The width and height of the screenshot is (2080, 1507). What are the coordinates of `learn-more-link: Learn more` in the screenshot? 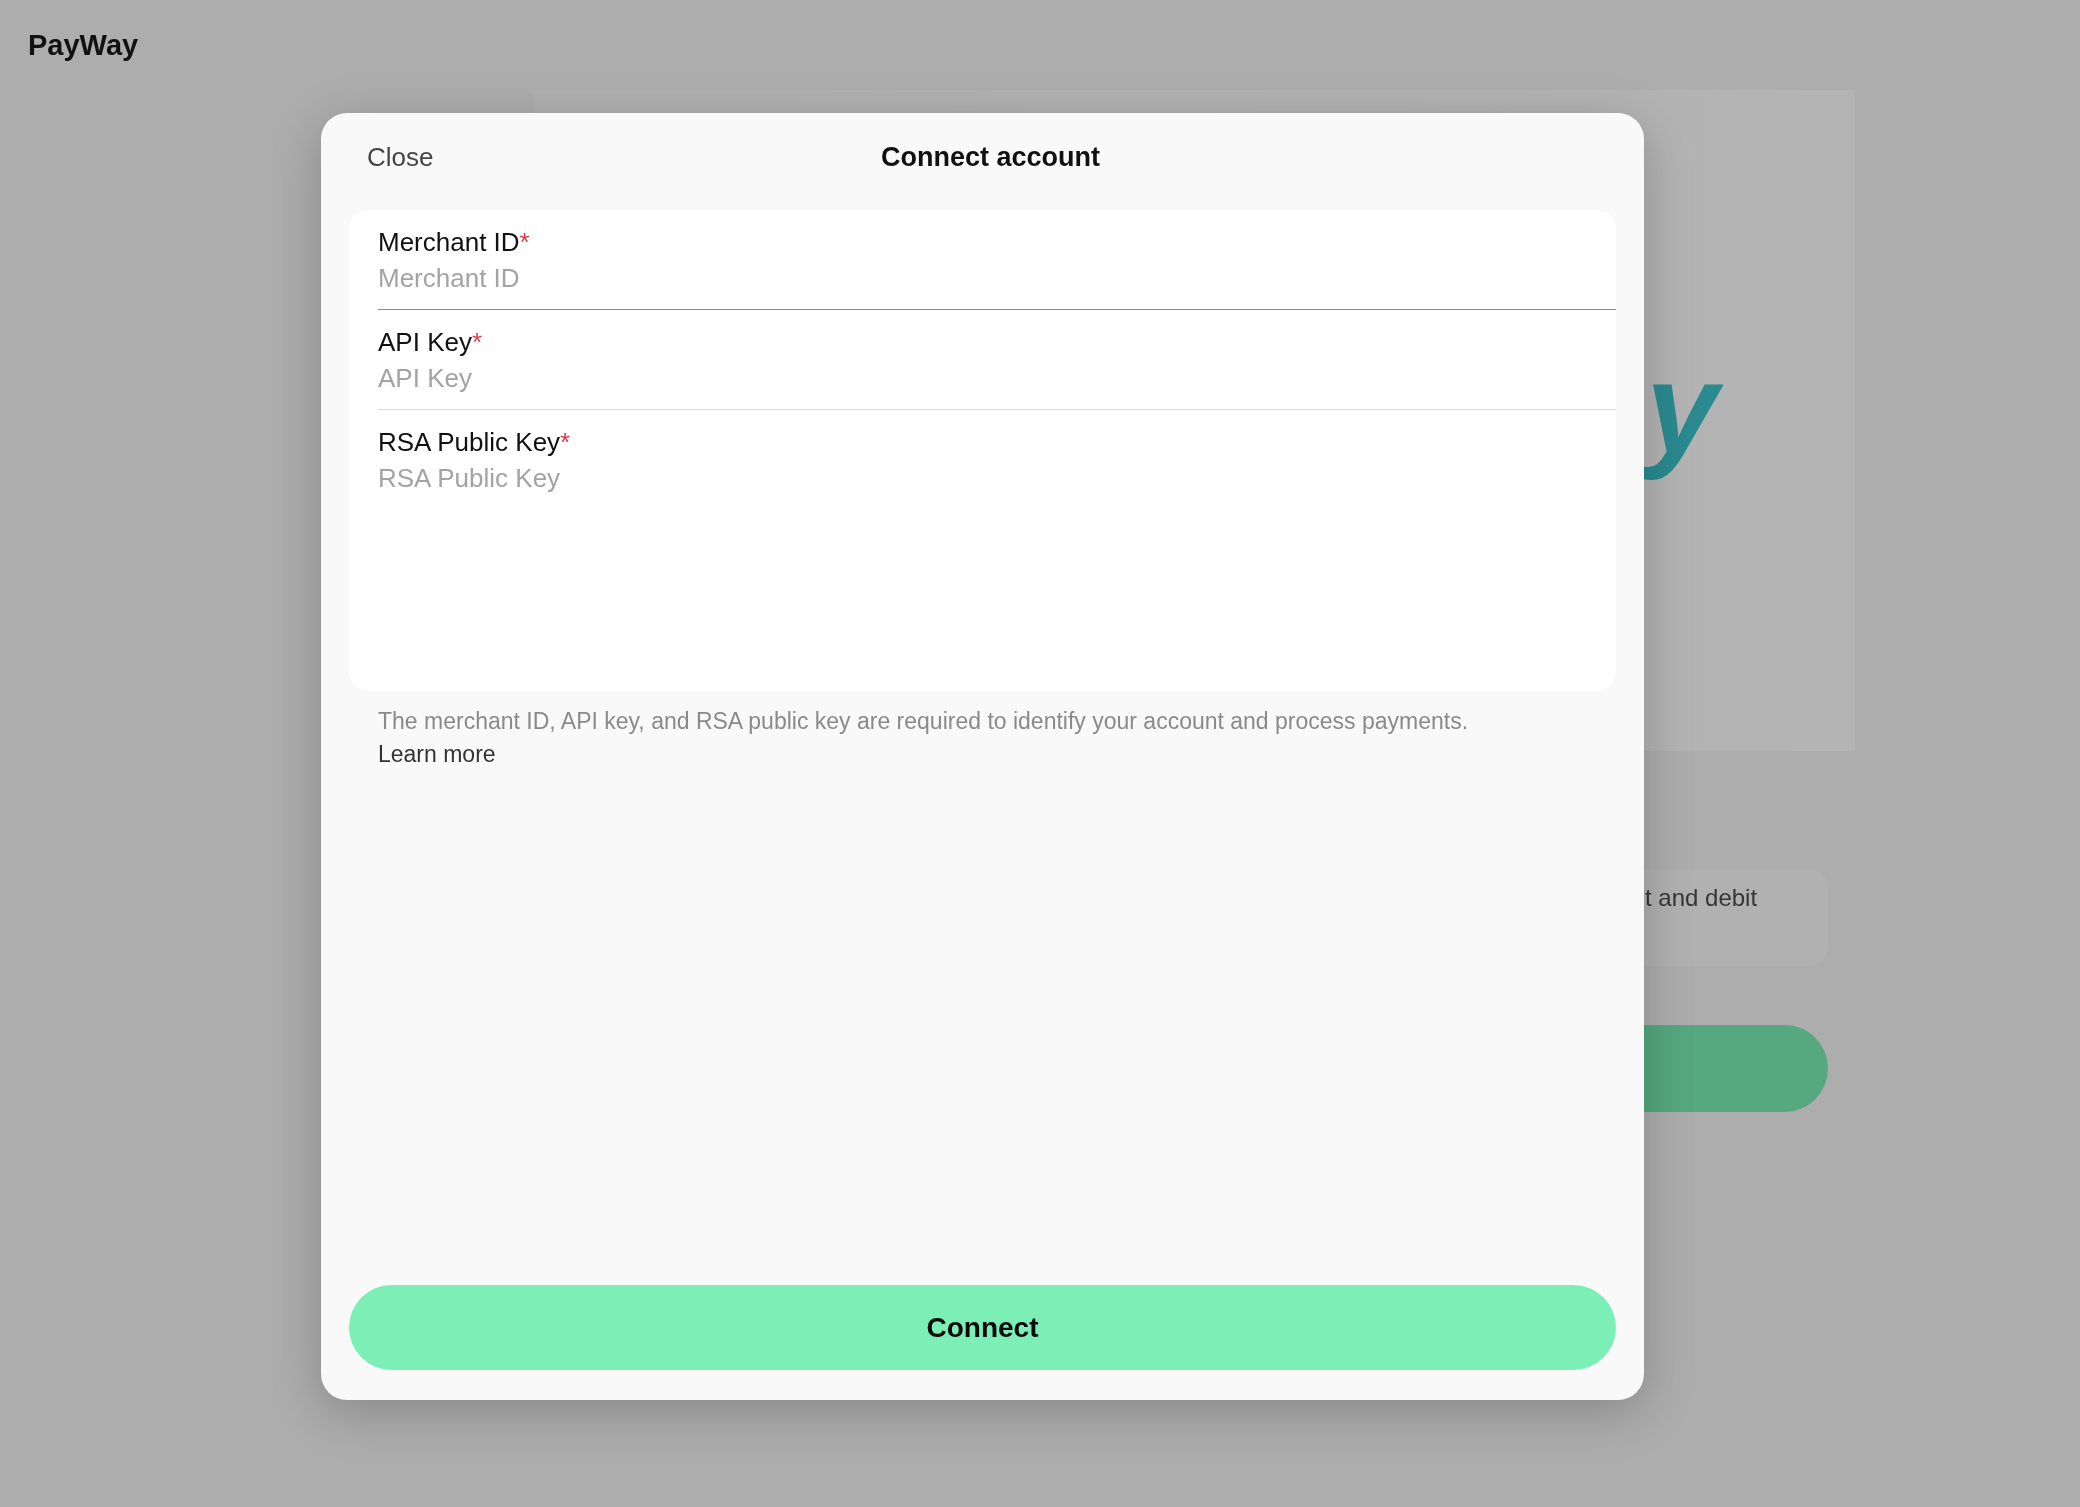 It's located at (437, 754).